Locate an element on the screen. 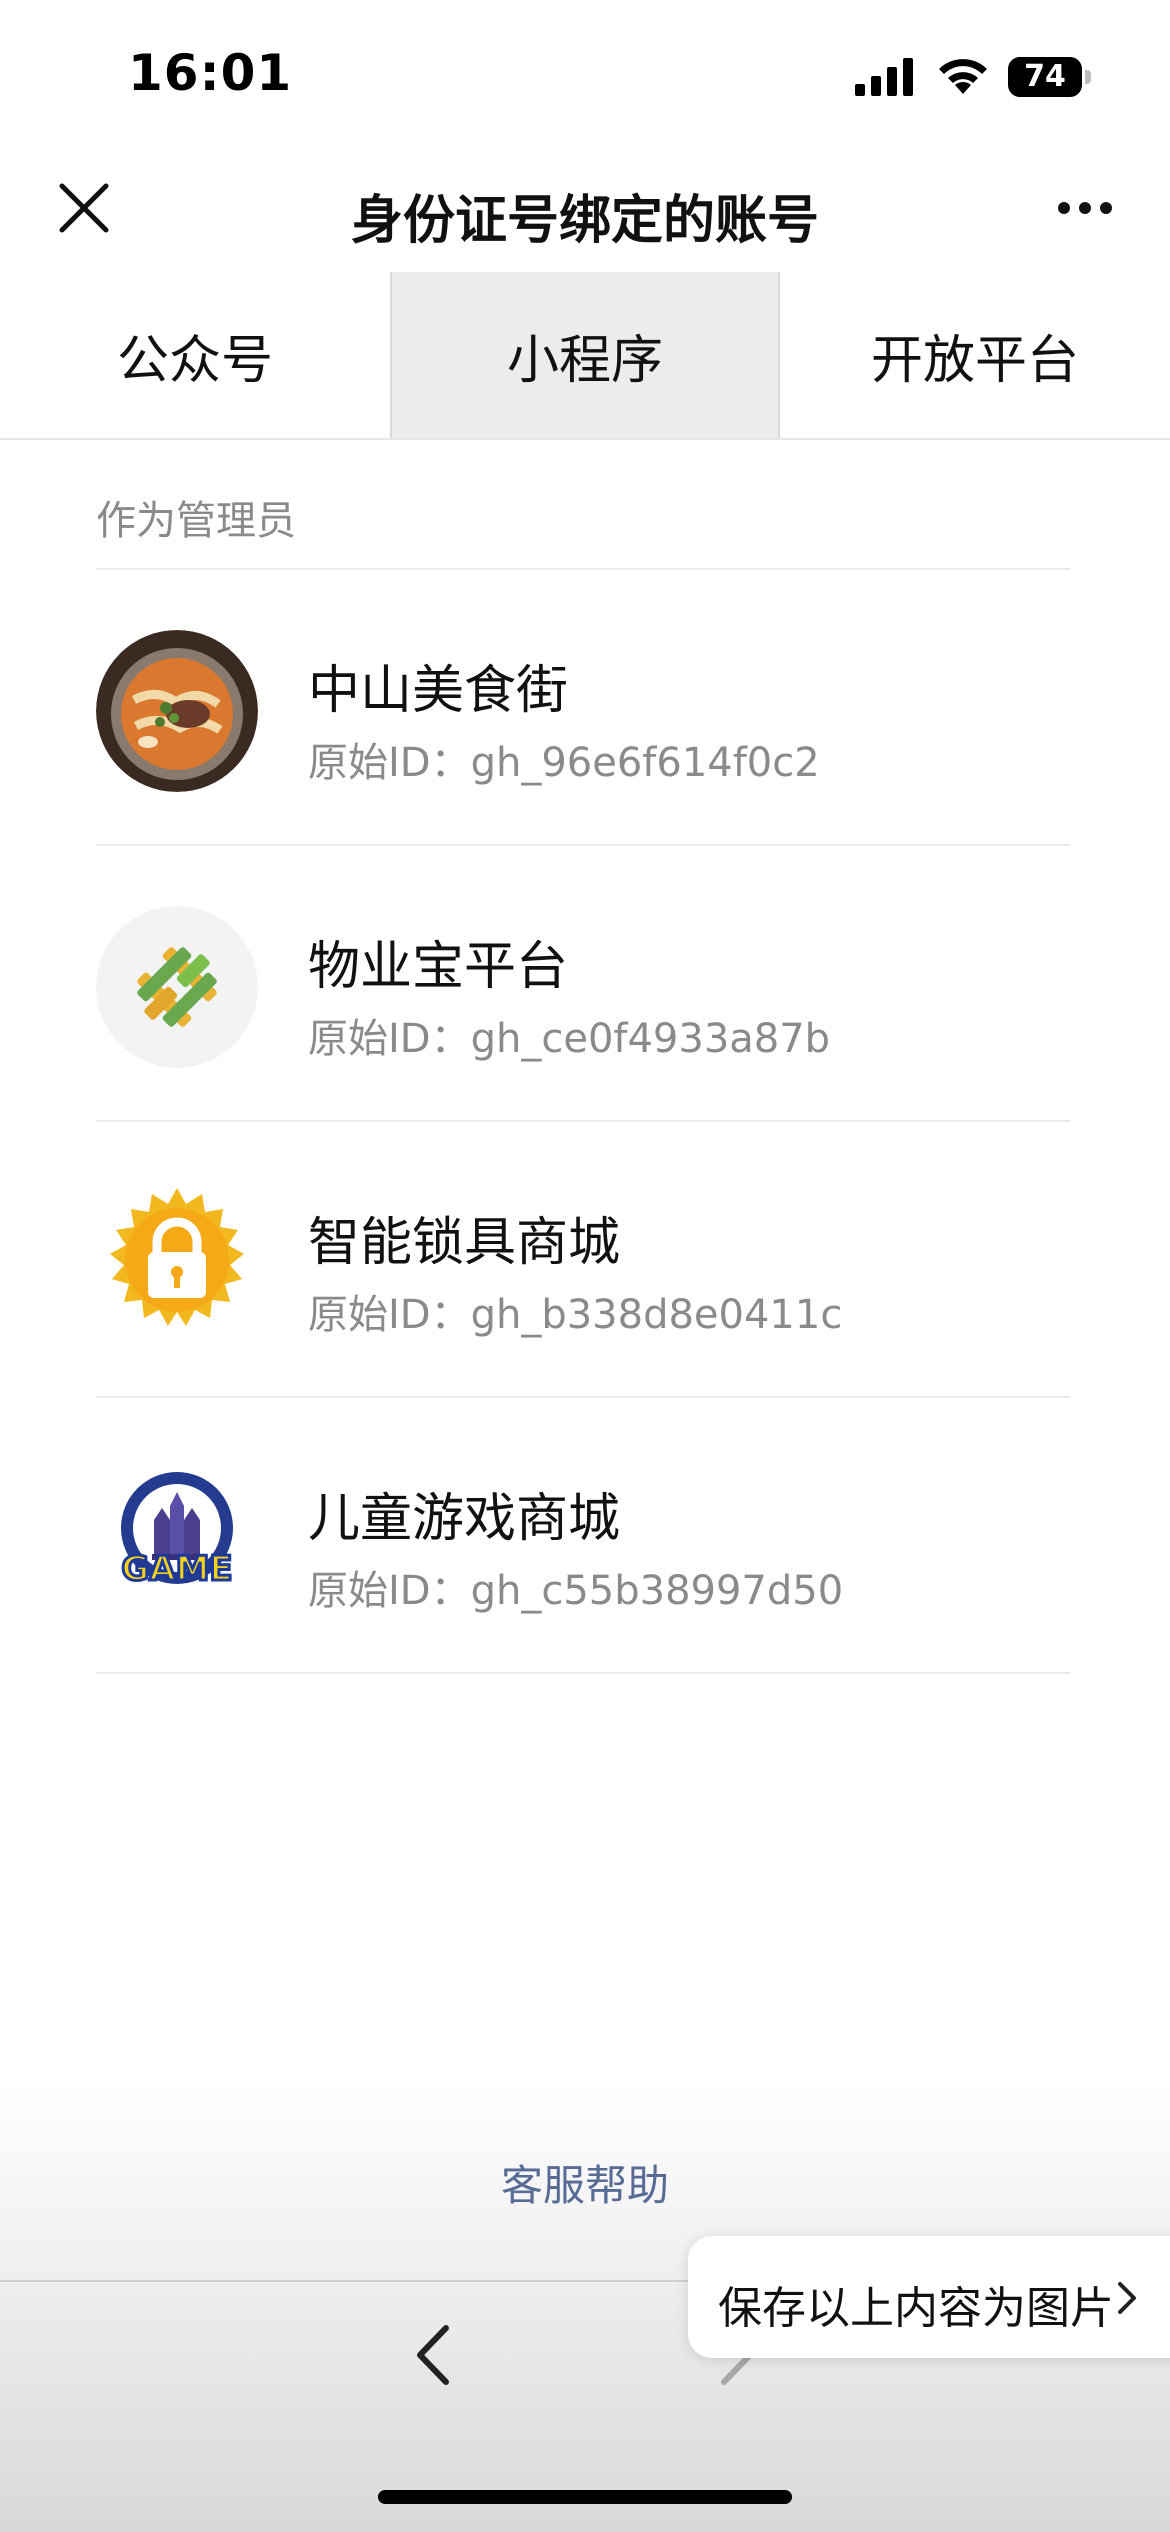 The image size is (1170, 2532). customer-service-help-link: 客服帮助 is located at coordinates (585, 2182).